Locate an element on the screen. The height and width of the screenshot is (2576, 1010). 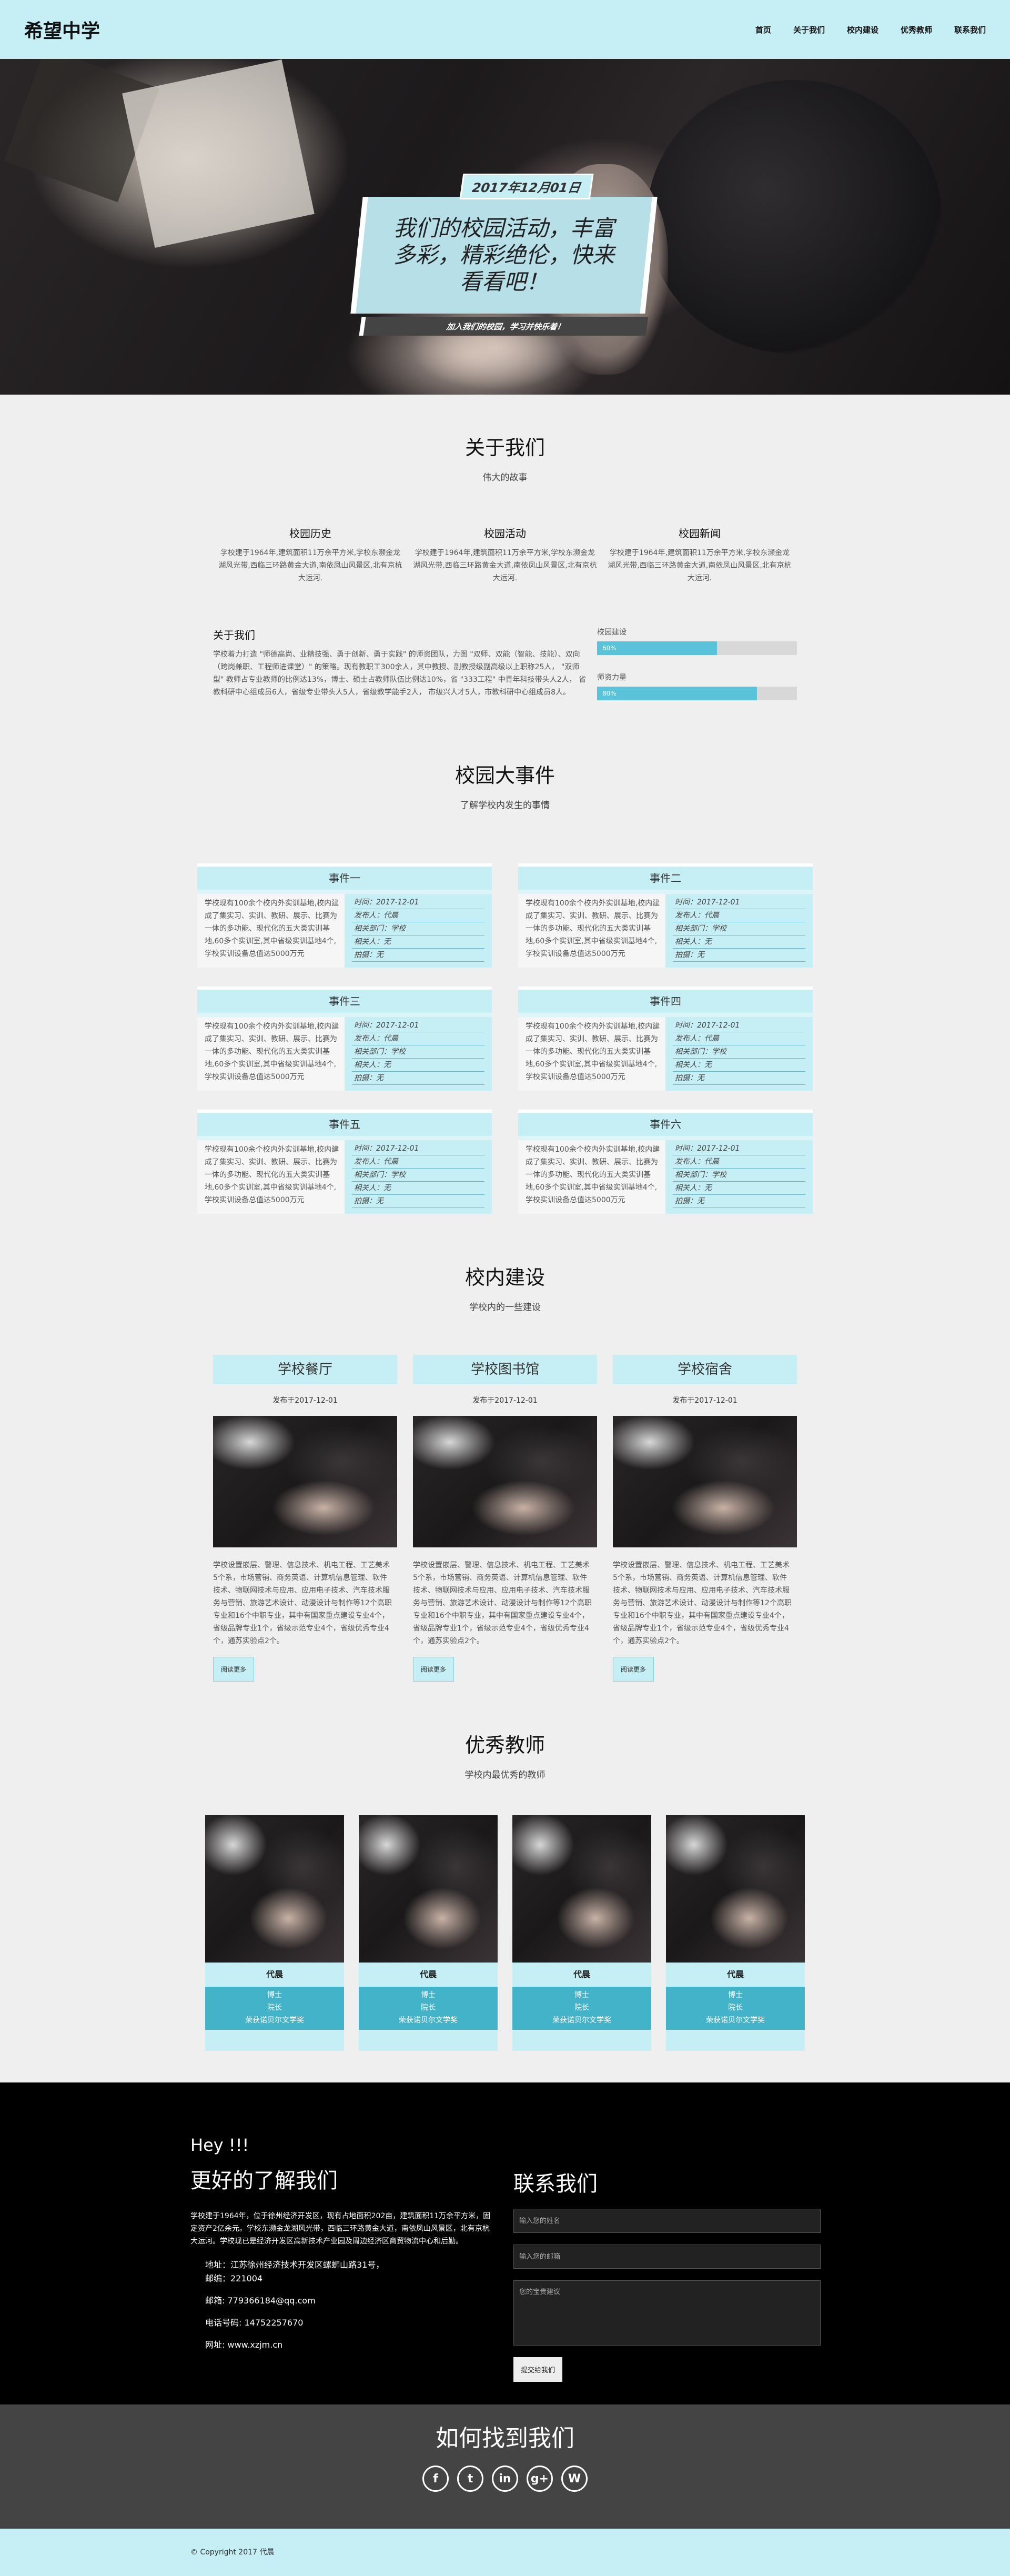
construction-card-title: 学校图书馆 is located at coordinates (505, 1370).